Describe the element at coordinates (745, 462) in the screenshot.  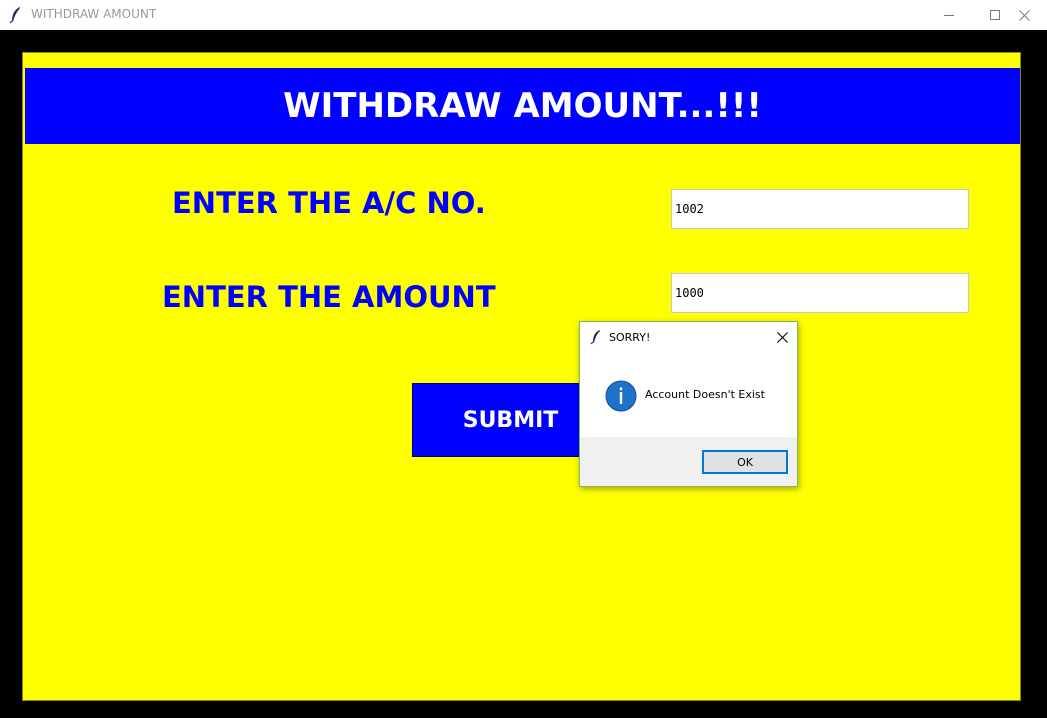
I see `ok-button: OK` at that location.